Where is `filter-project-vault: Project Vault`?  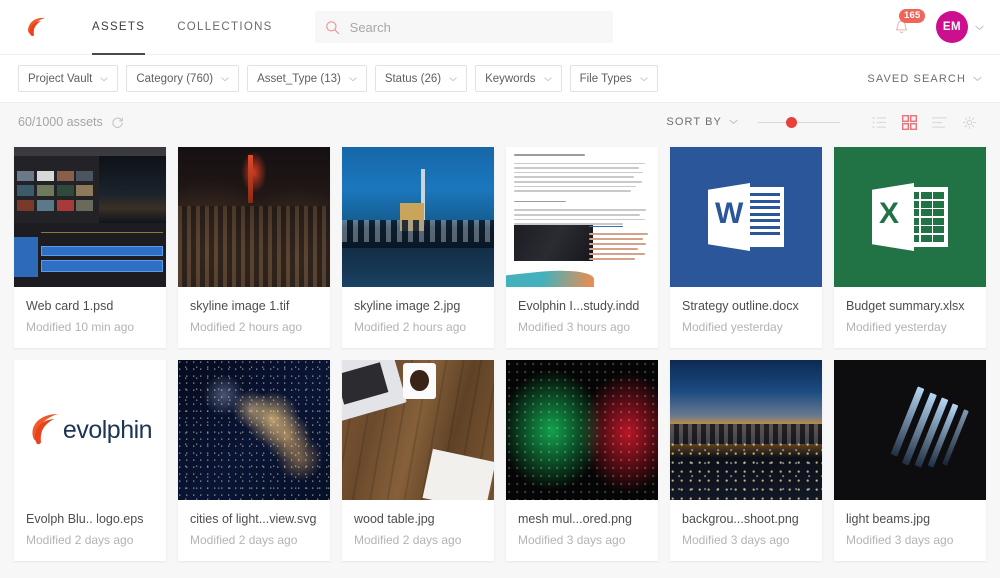
filter-project-vault: Project Vault is located at coordinates (68, 78).